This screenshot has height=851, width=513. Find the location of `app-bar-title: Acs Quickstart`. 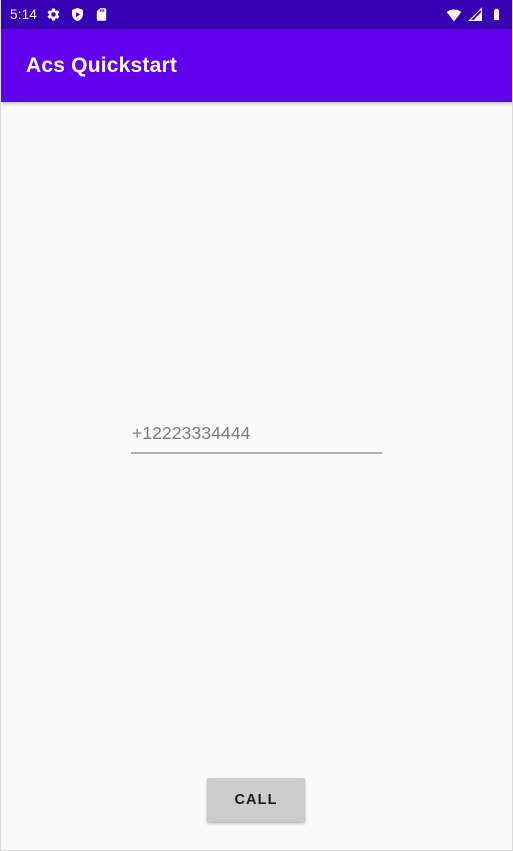

app-bar-title: Acs Quickstart is located at coordinates (102, 65).